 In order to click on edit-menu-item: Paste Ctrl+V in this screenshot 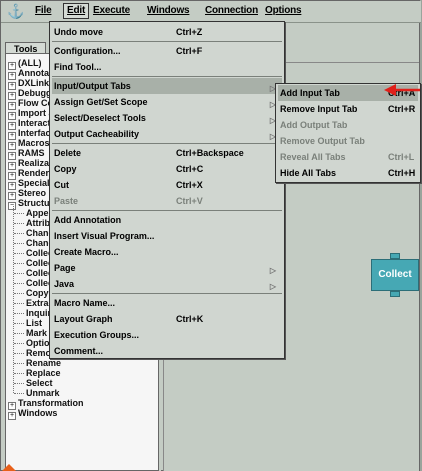, I will do `click(167, 201)`.